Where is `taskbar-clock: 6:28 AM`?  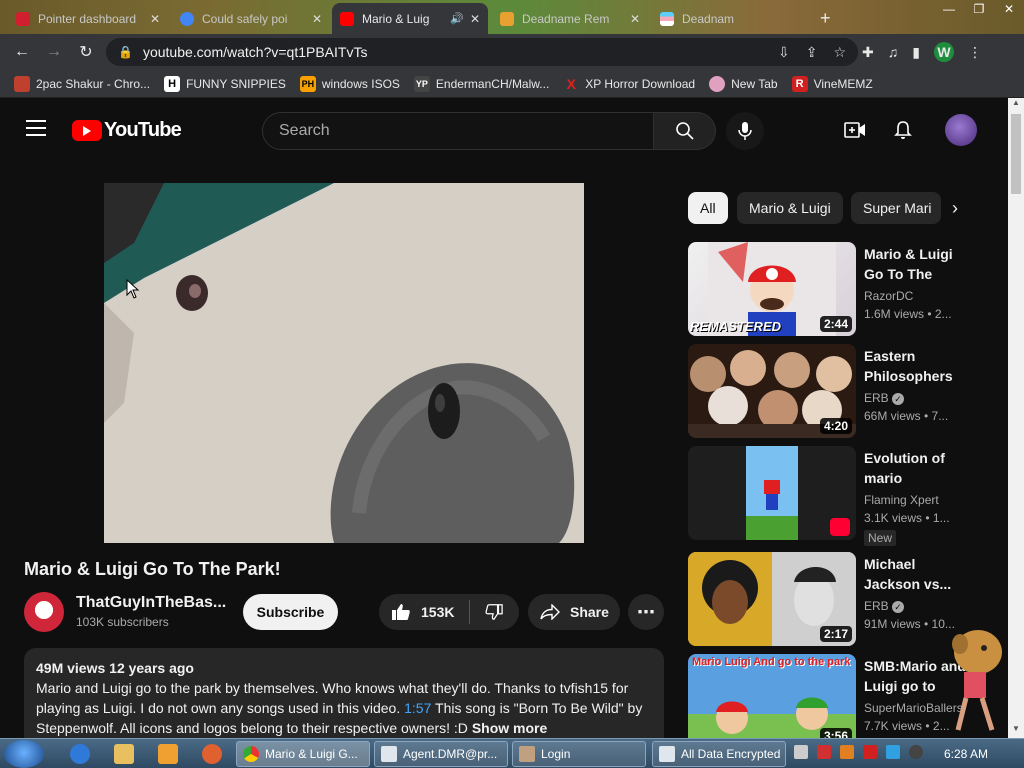
taskbar-clock: 6:28 AM is located at coordinates (966, 754).